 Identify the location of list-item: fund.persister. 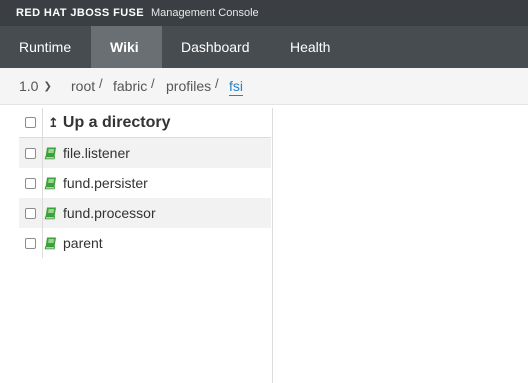
(145, 183).